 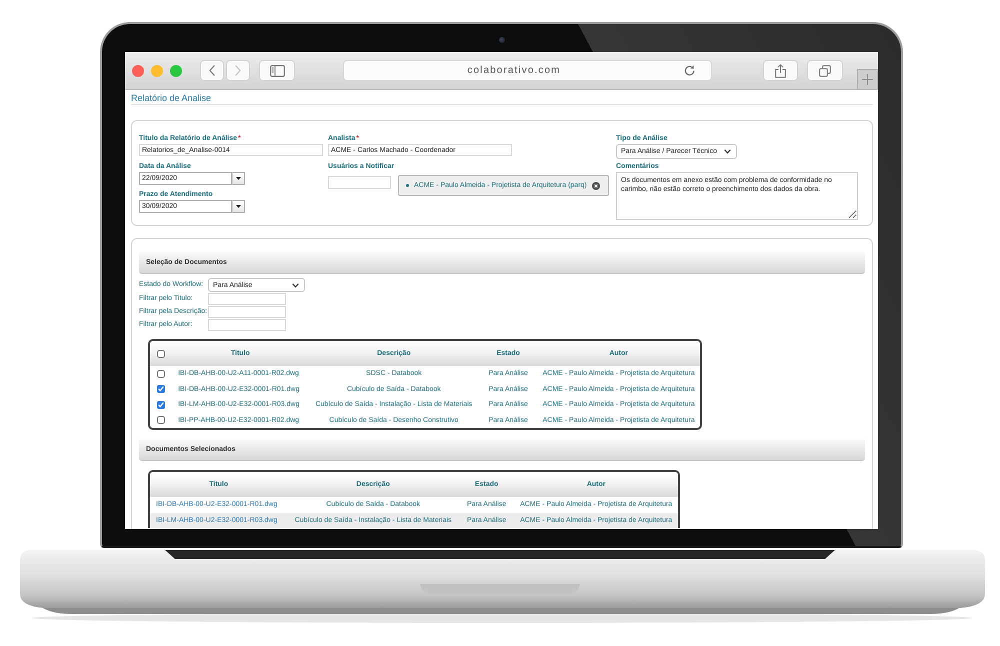 What do you see at coordinates (689, 70) in the screenshot?
I see `reload-icon` at bounding box center [689, 70].